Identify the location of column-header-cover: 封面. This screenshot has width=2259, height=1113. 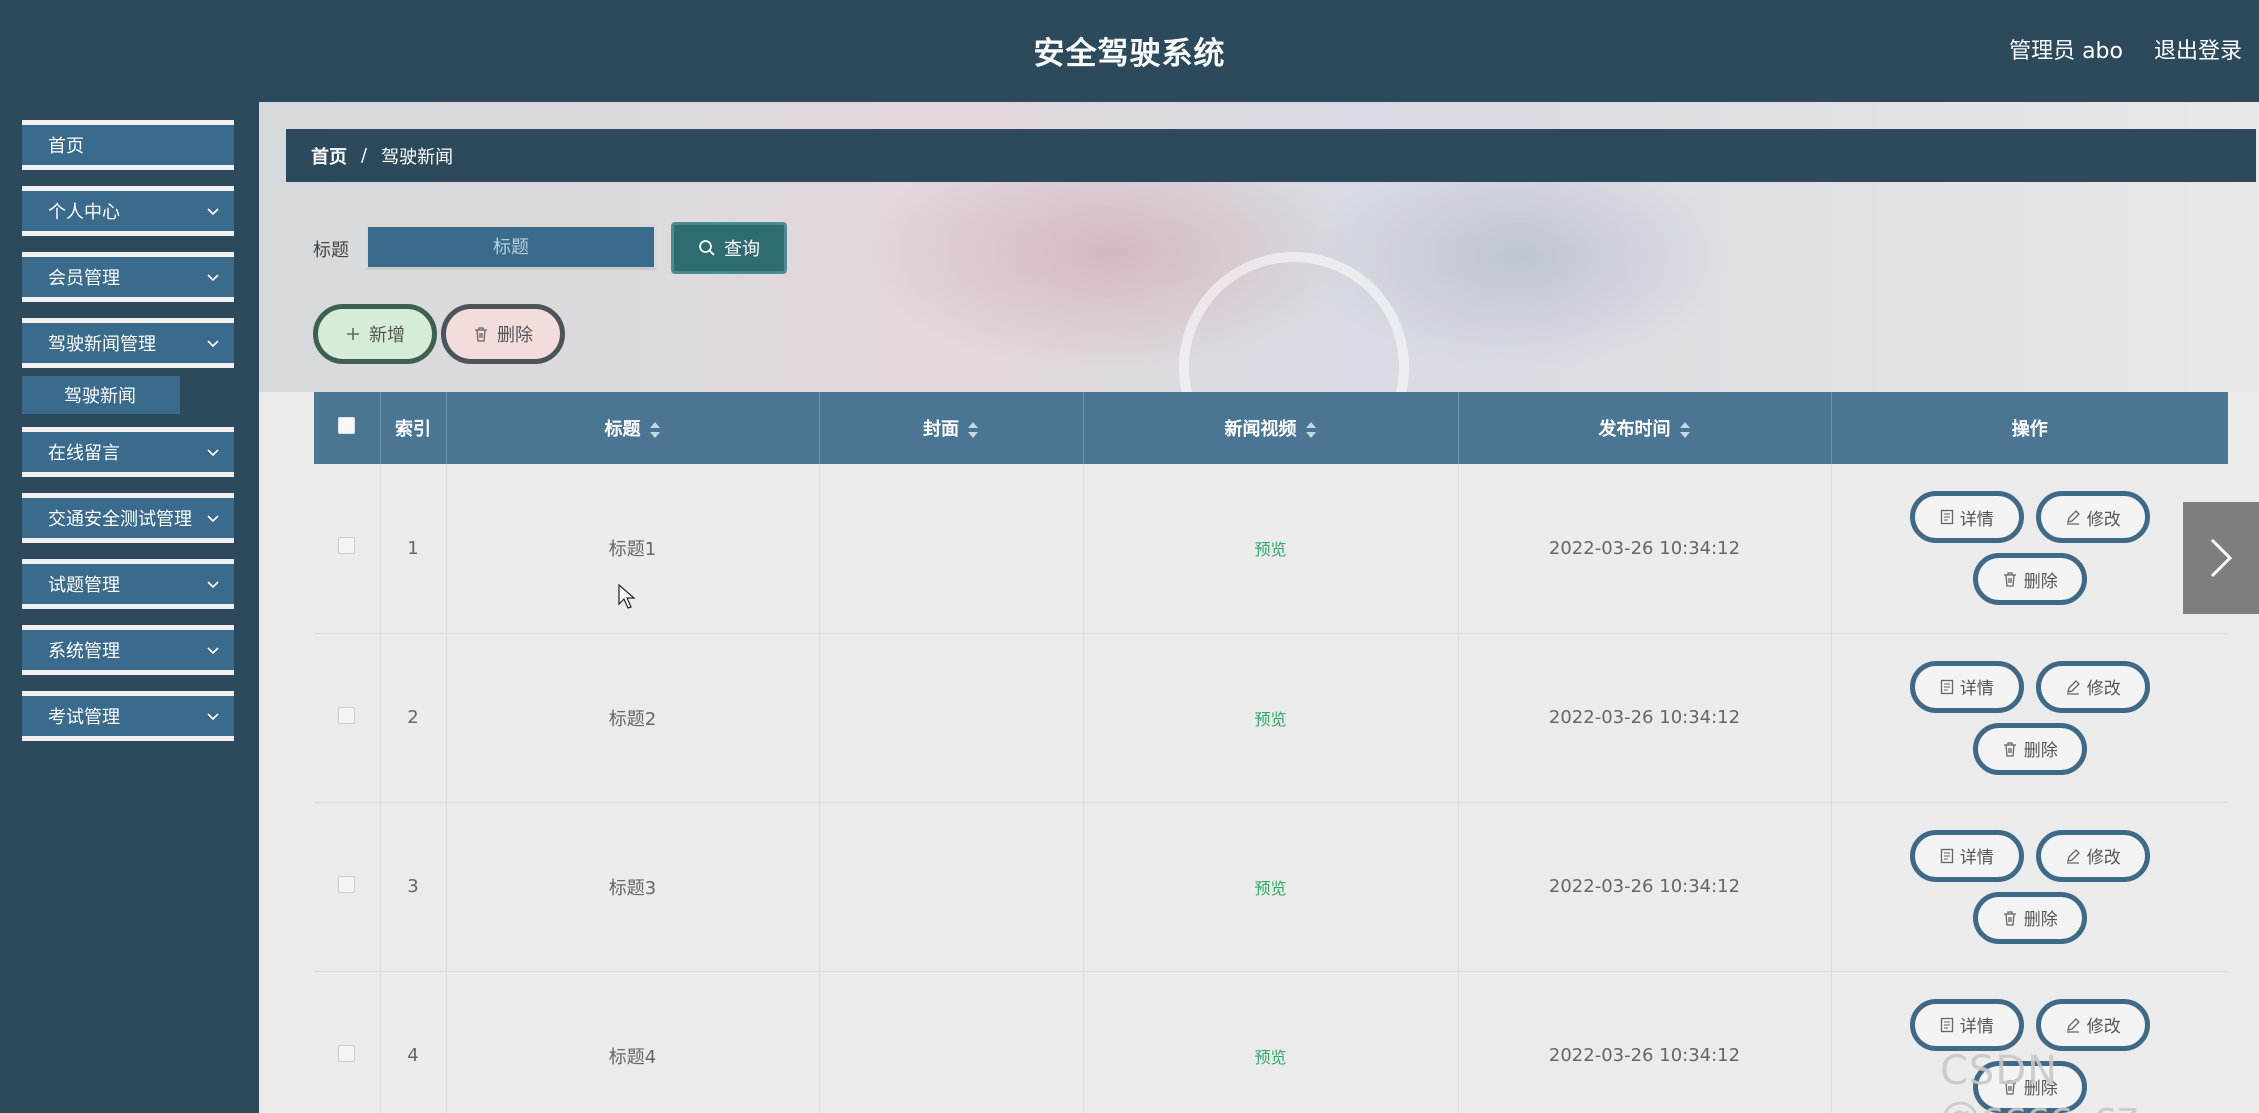
(951, 428).